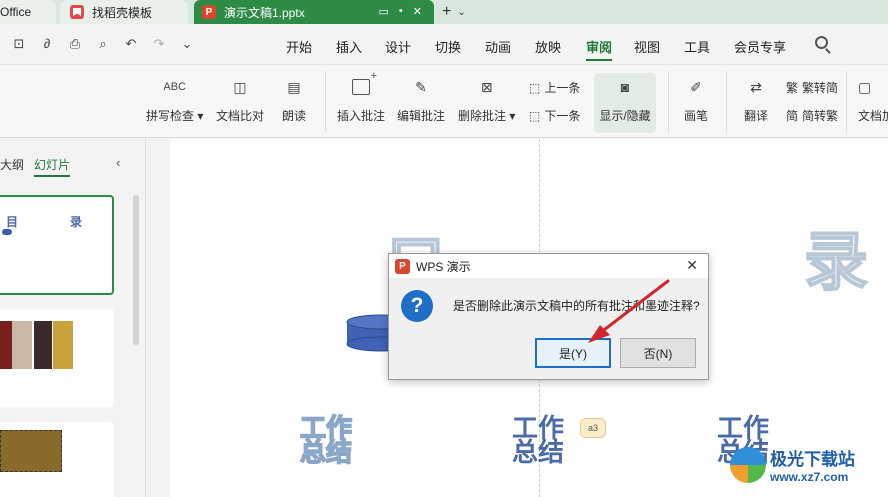 This screenshot has width=888, height=497. I want to click on tab-office: Office, so click(28, 12).